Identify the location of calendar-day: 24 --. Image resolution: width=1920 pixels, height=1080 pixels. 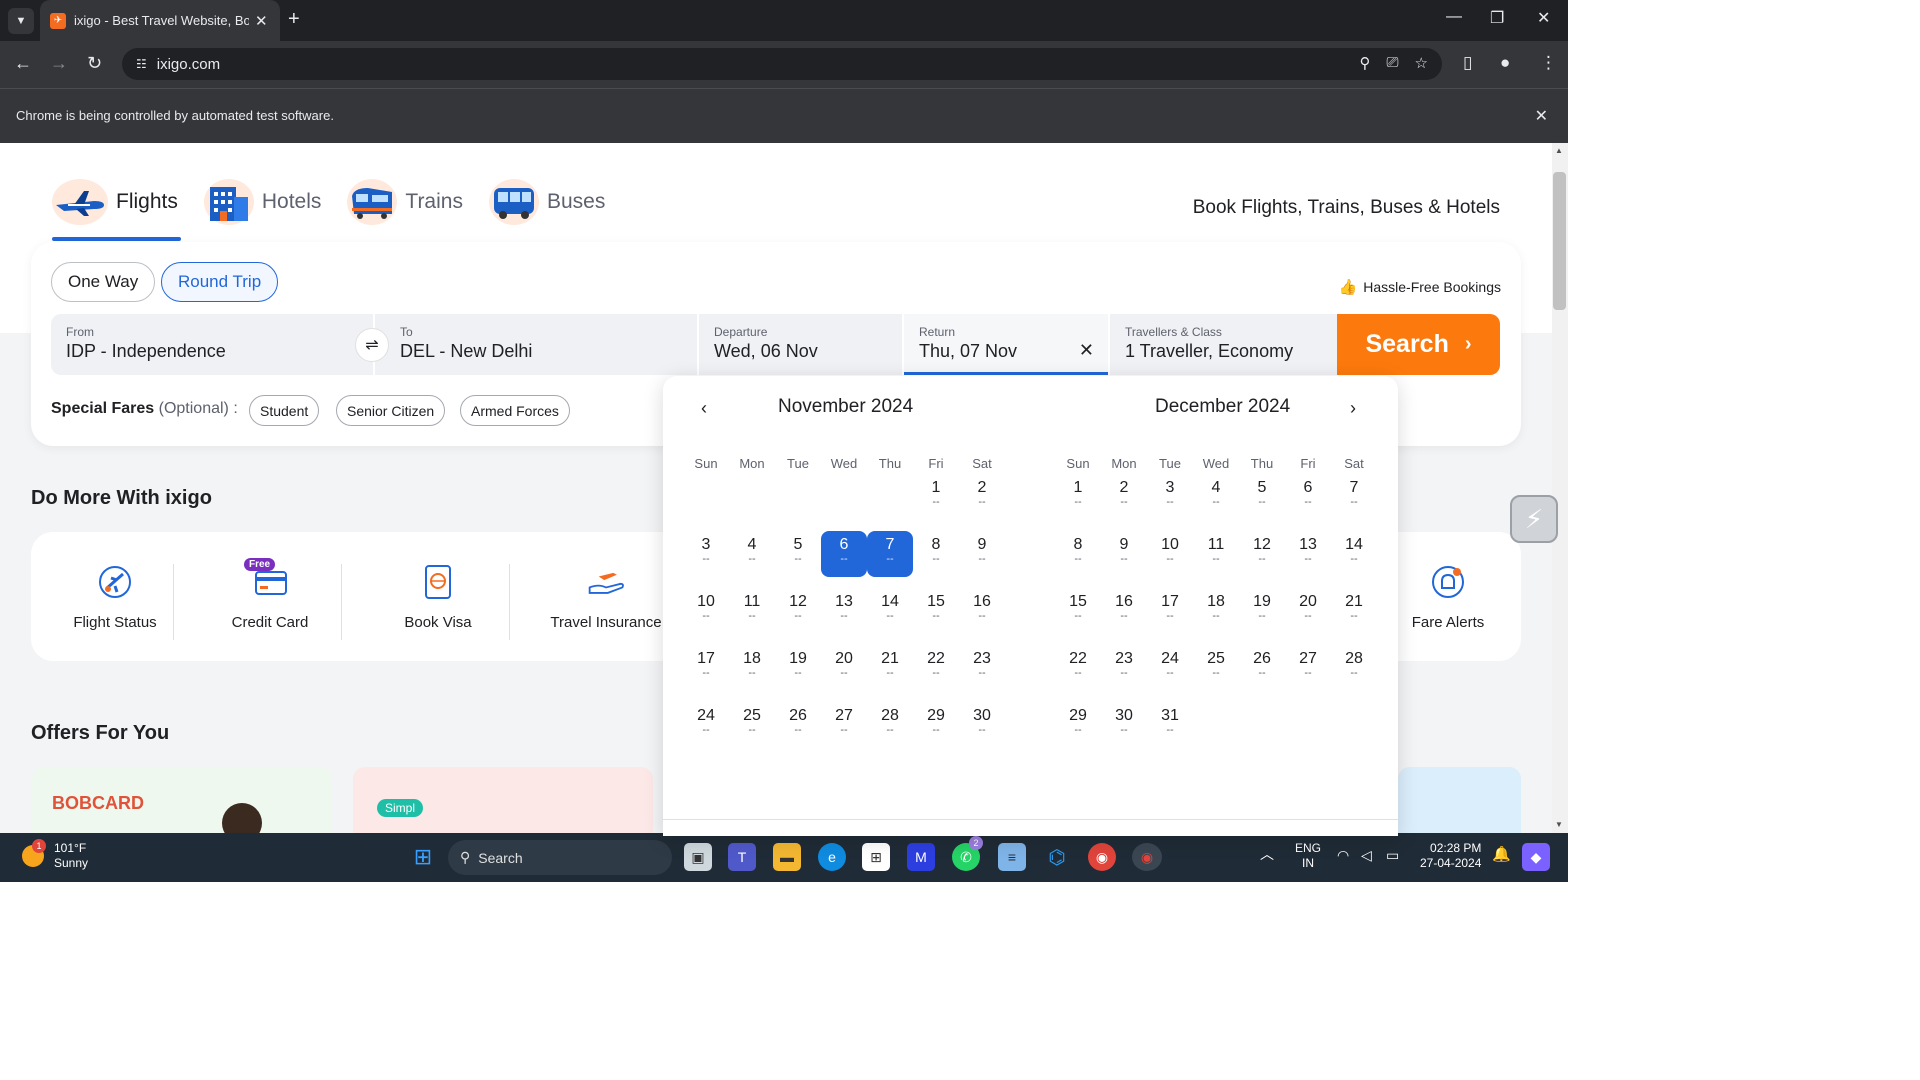
(706, 725).